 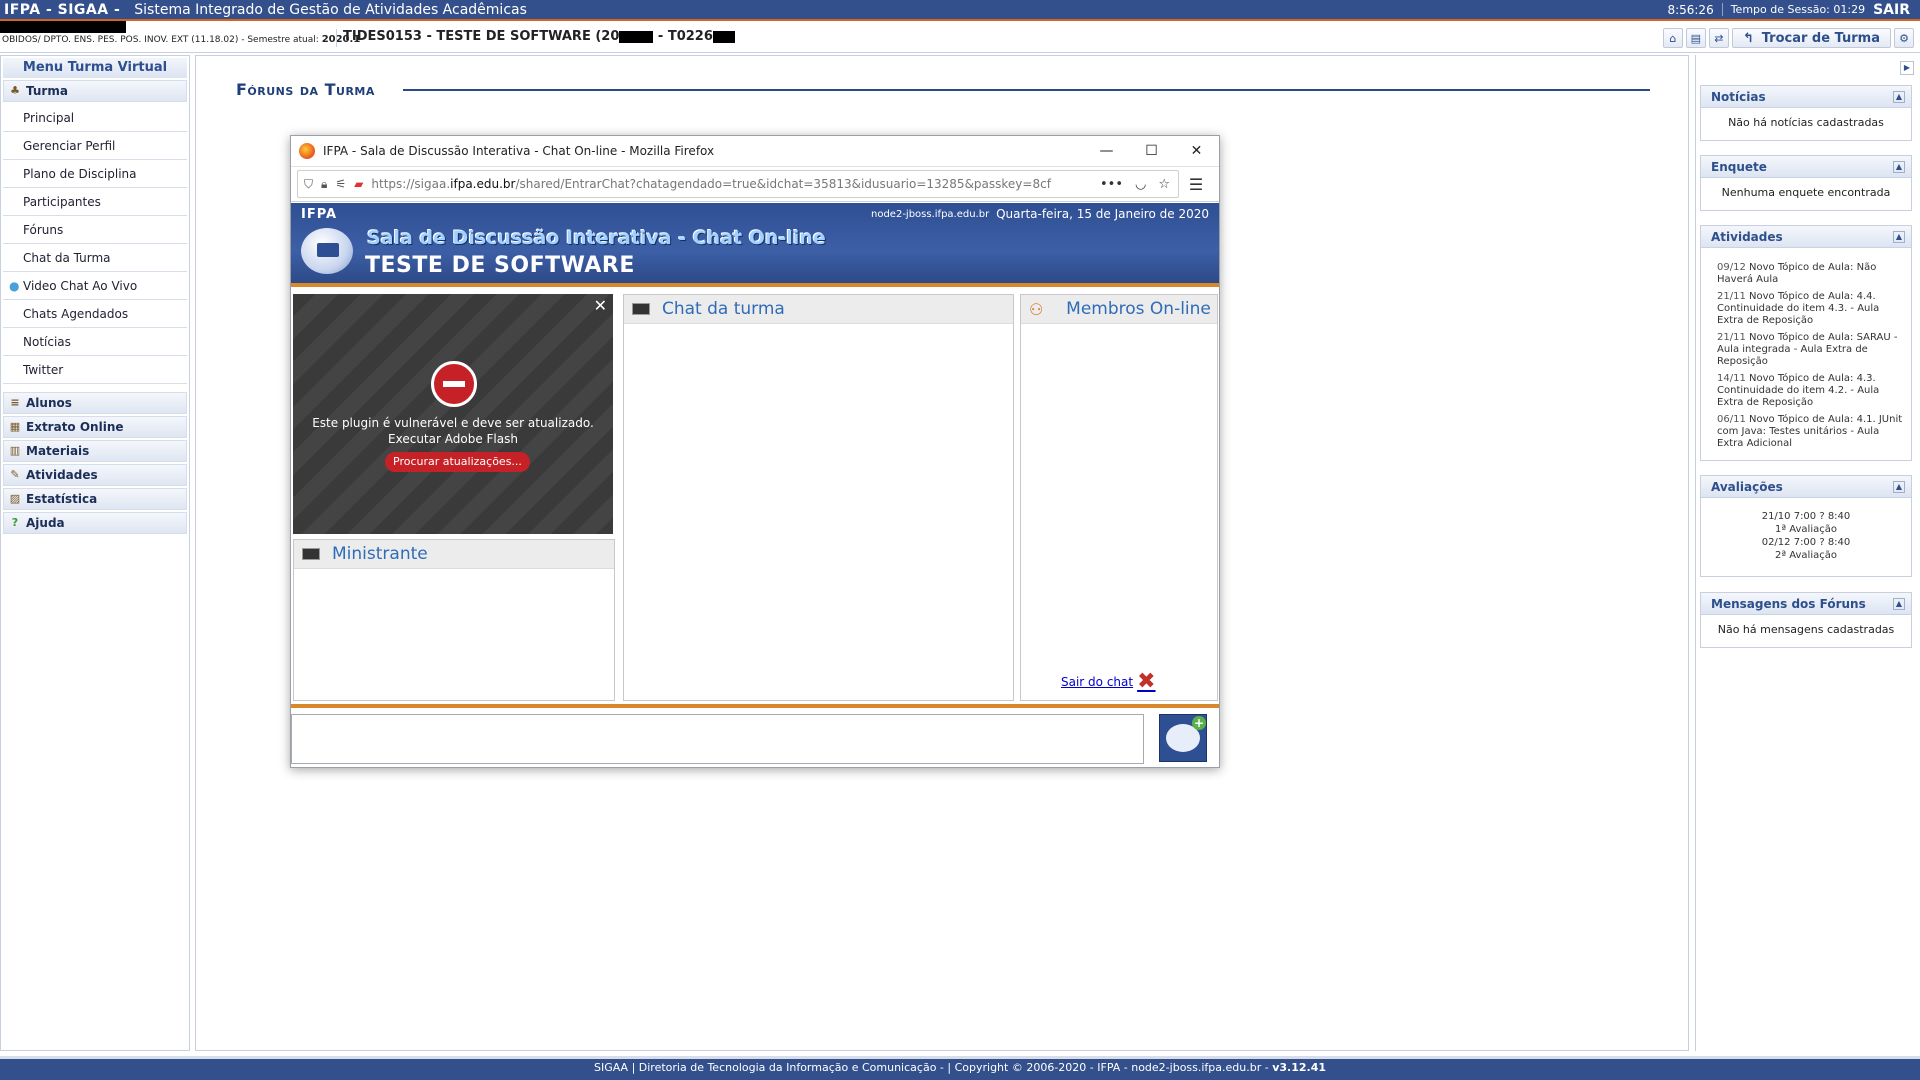 What do you see at coordinates (43, 369) in the screenshot?
I see `menu-item-label: Twitter` at bounding box center [43, 369].